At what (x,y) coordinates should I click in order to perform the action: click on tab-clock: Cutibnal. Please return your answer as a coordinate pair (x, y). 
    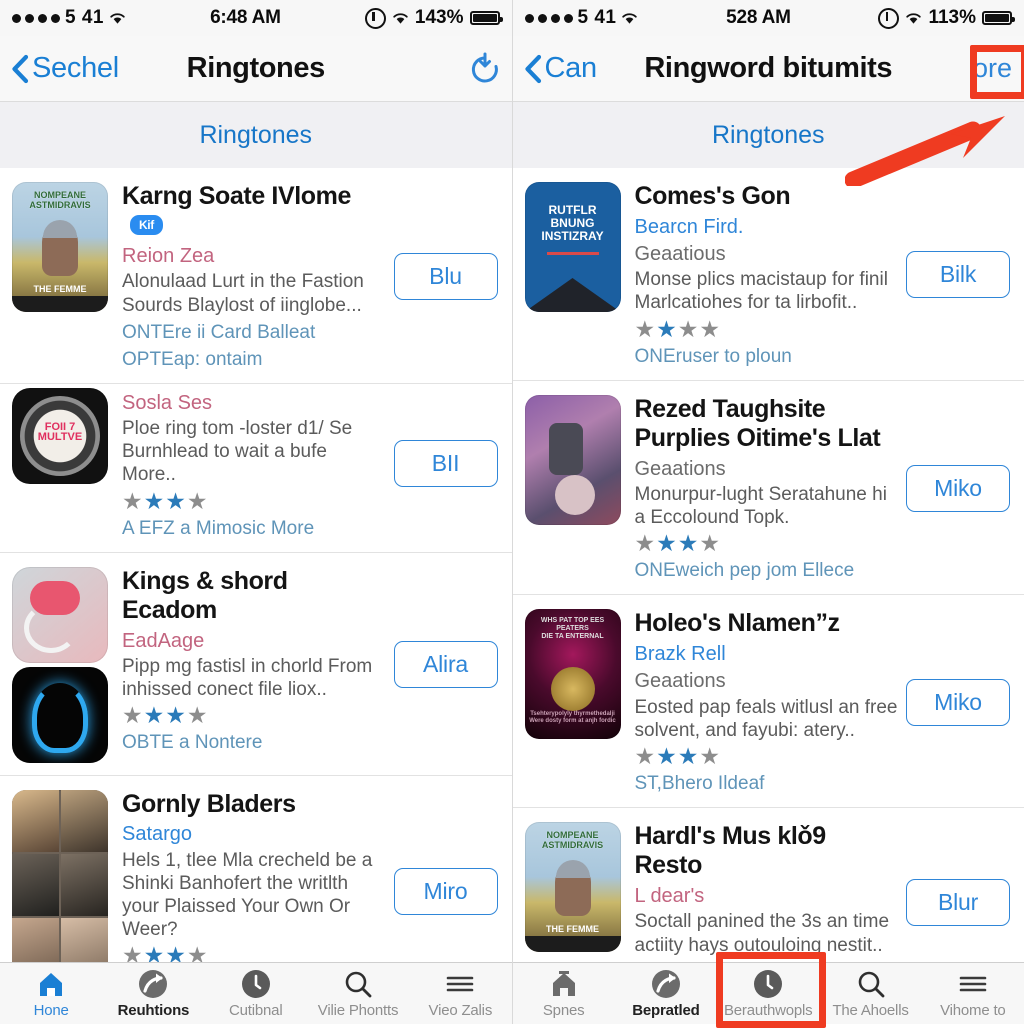
    Looking at the image, I should click on (256, 993).